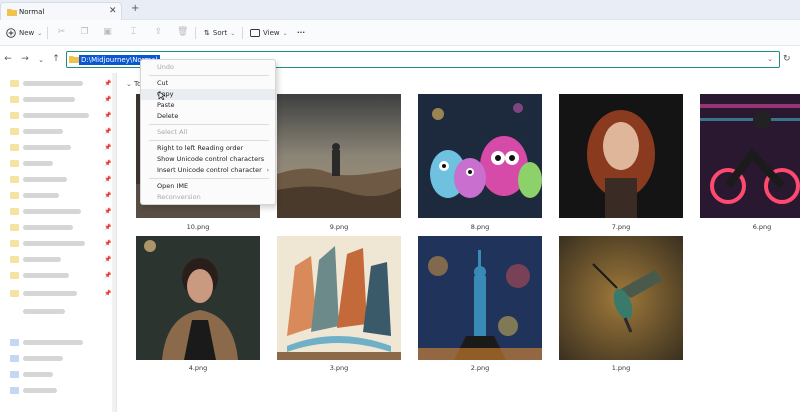 This screenshot has width=800, height=412. I want to click on new-label: New, so click(27, 33).